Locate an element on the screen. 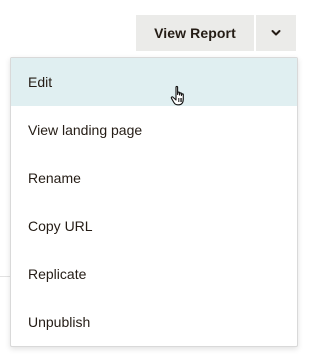  menu-item-label: Replicate is located at coordinates (57, 274).